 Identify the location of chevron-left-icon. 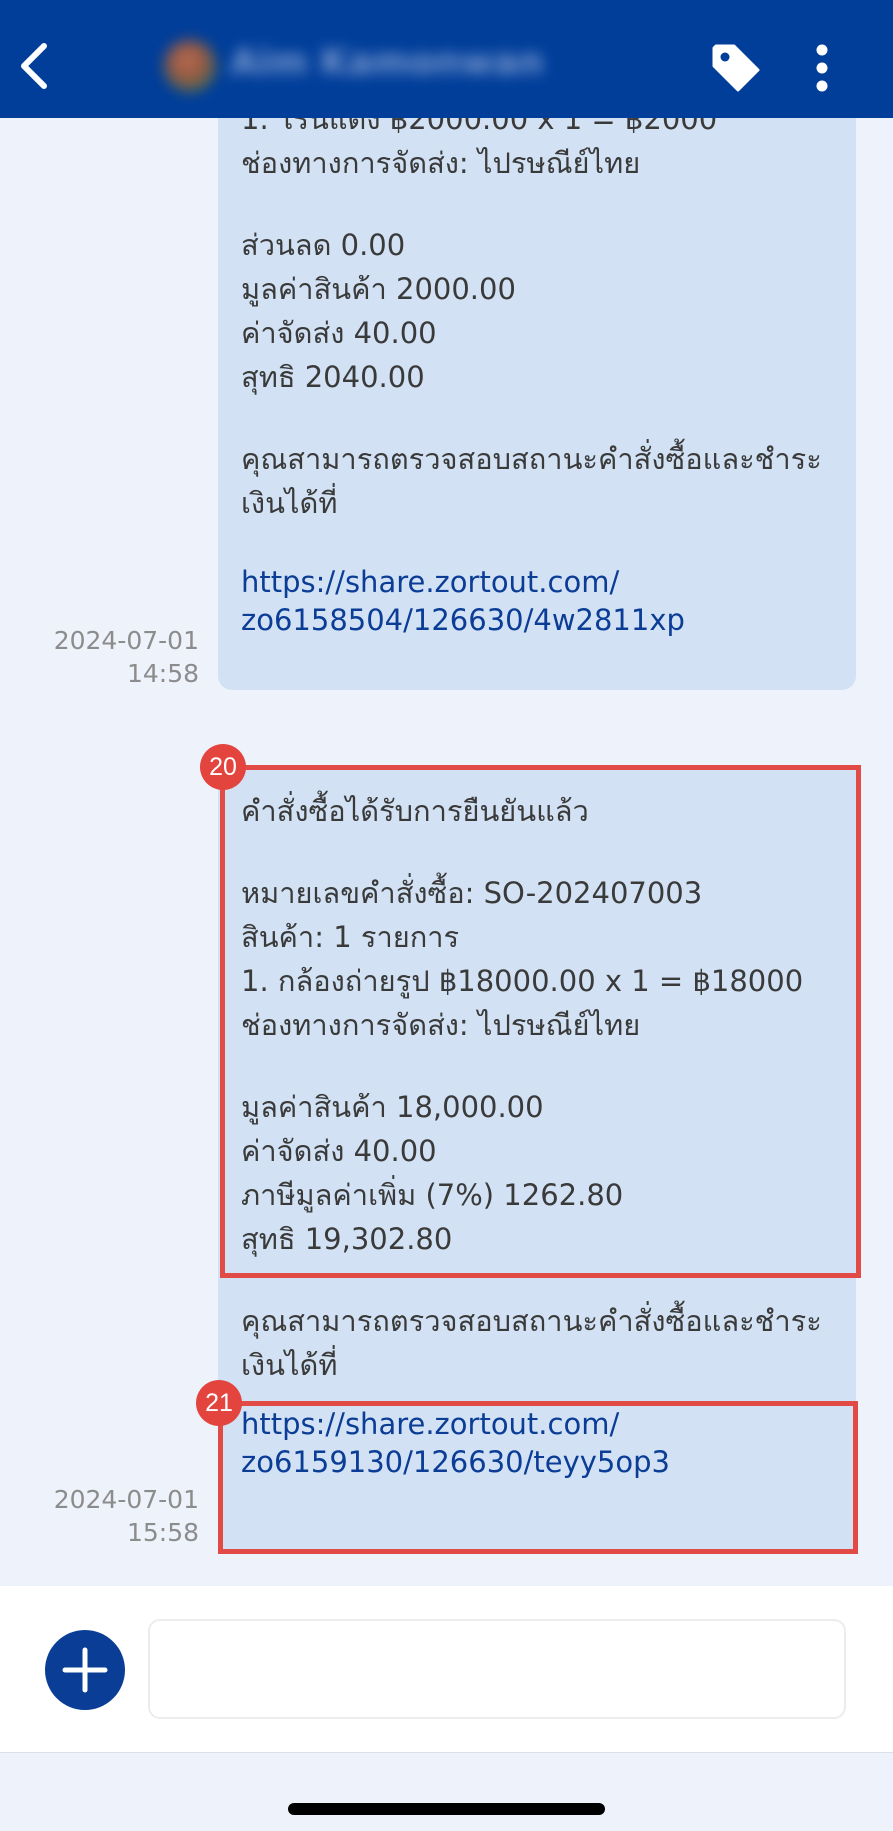
(34, 66).